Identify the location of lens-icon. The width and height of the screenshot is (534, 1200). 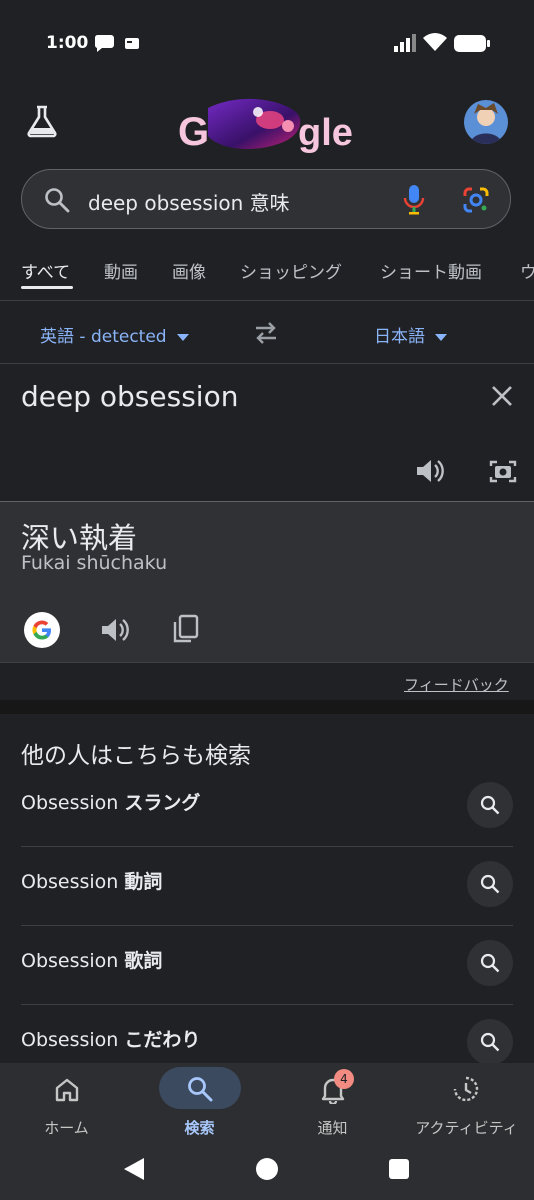
(476, 200).